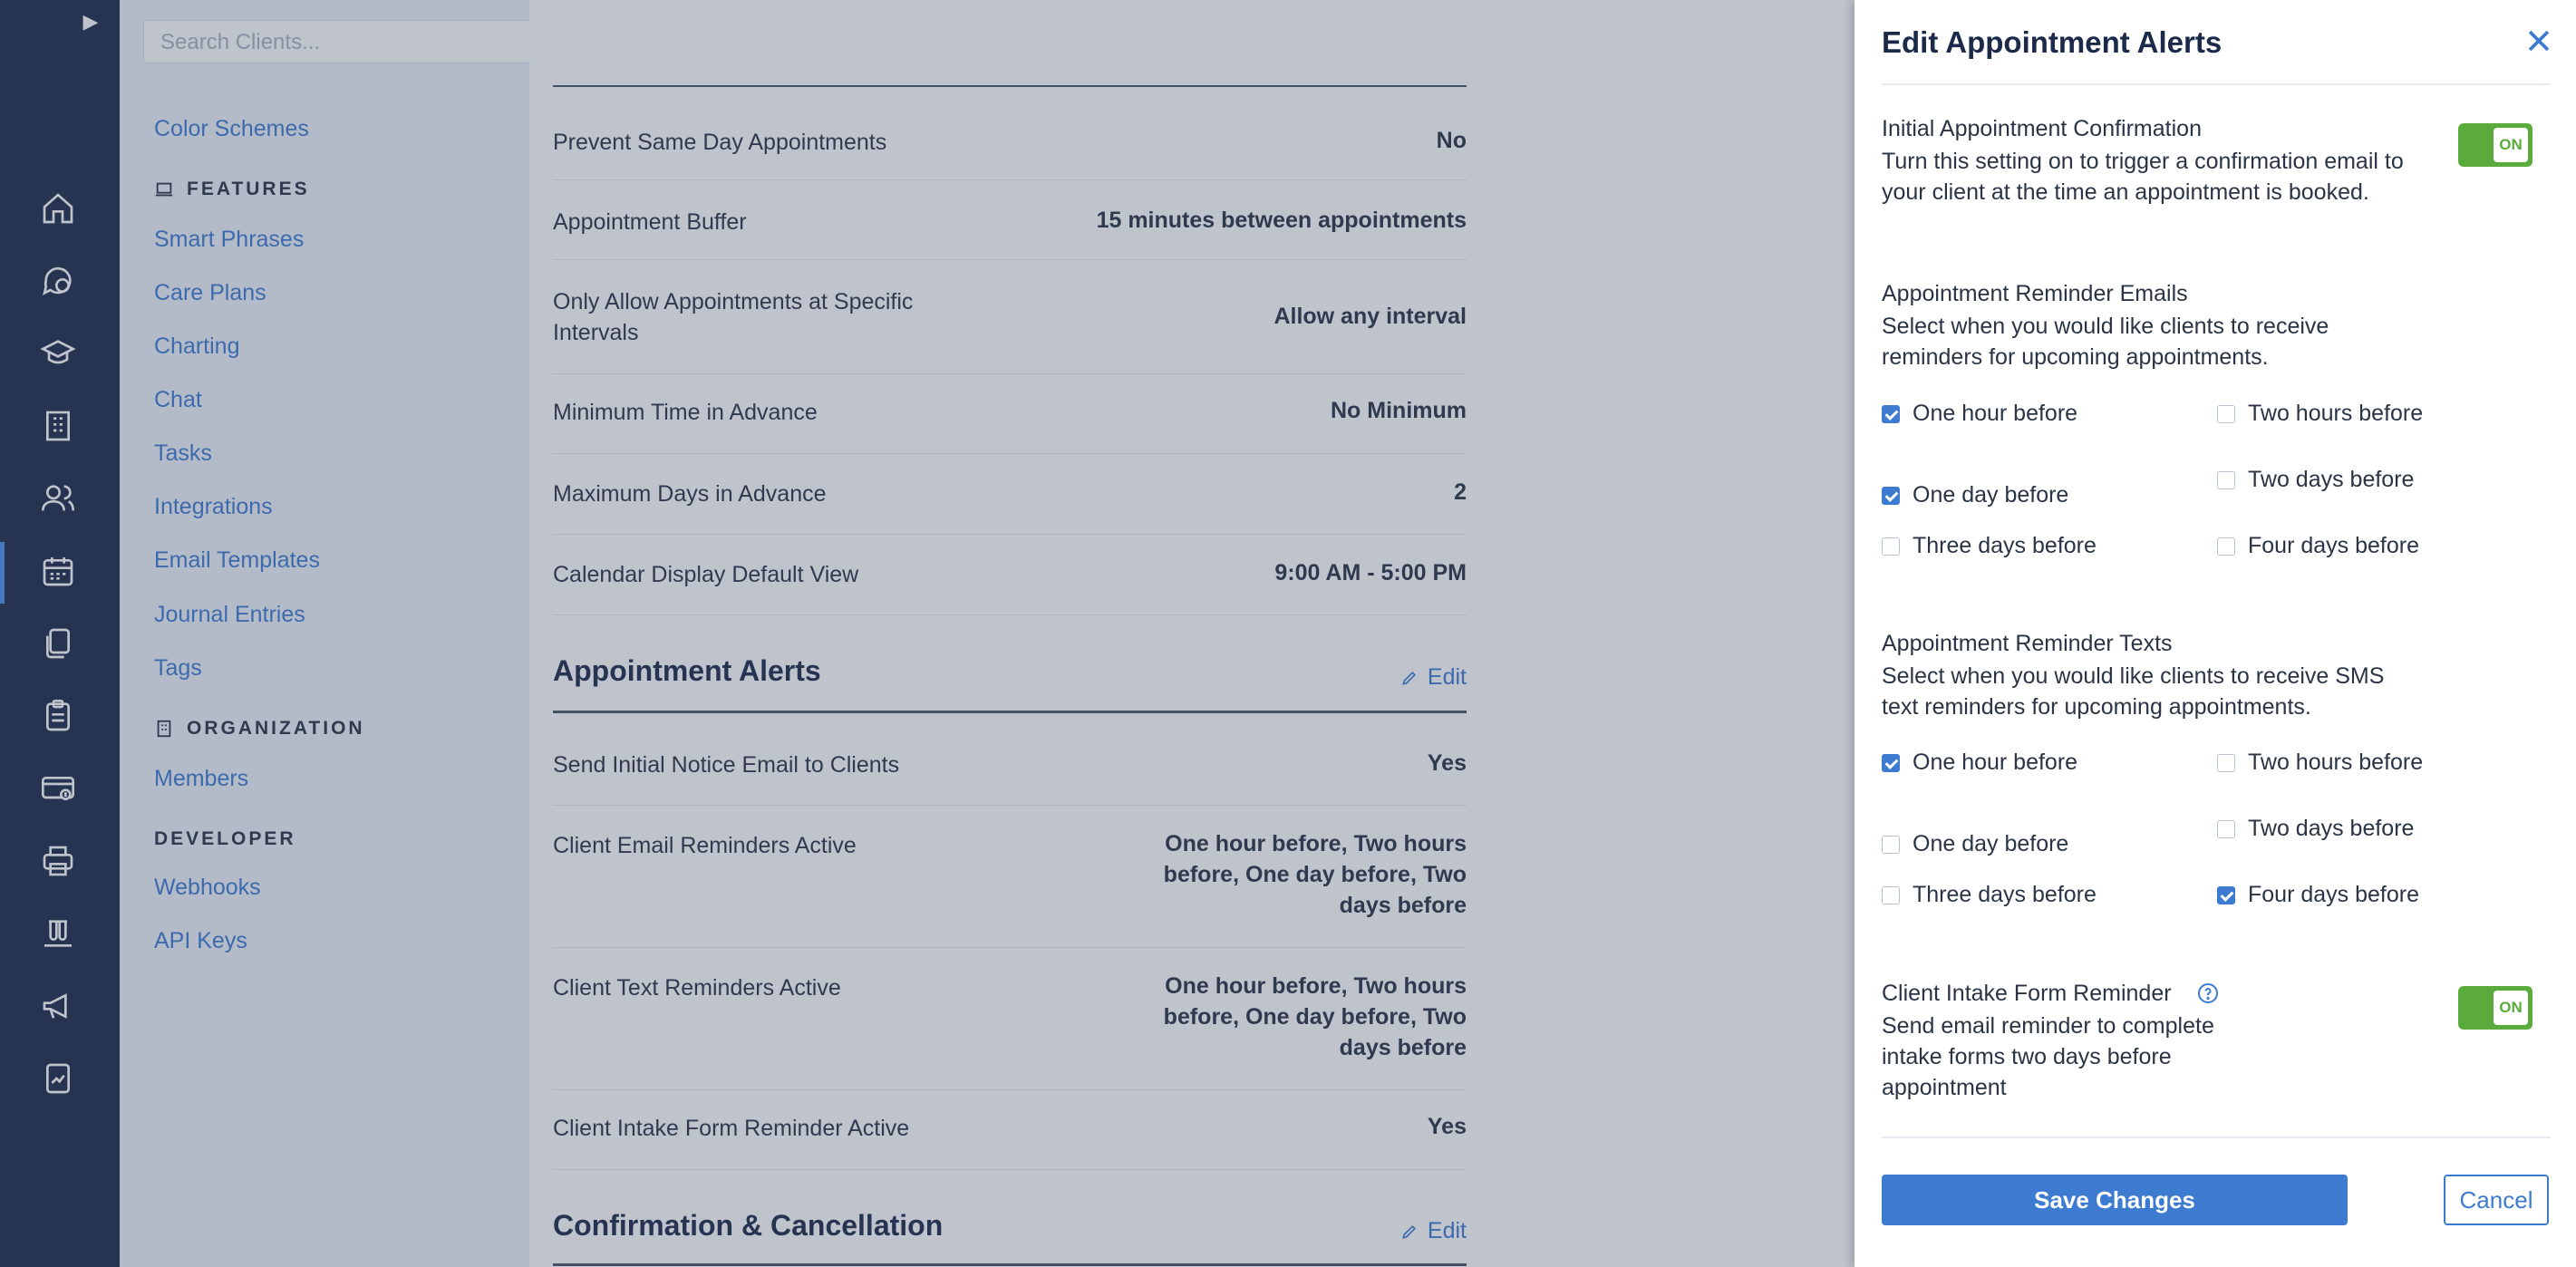  I want to click on text-two-days-checkbox: Two days before, so click(2327, 828).